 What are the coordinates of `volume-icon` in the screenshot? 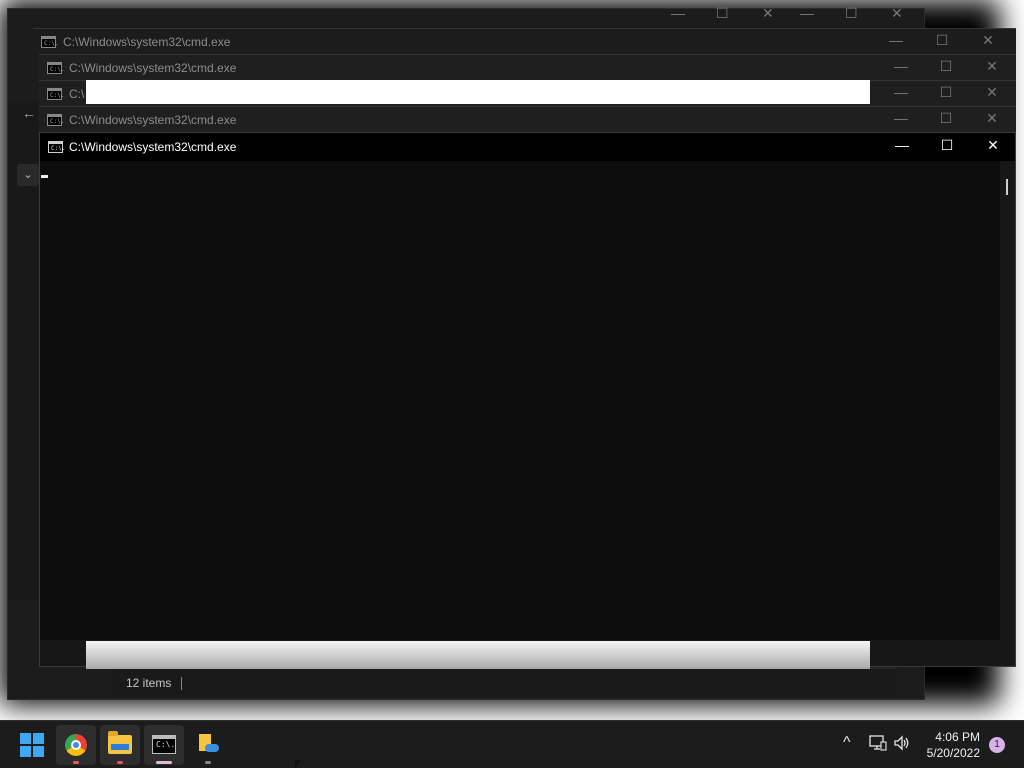 It's located at (902, 745).